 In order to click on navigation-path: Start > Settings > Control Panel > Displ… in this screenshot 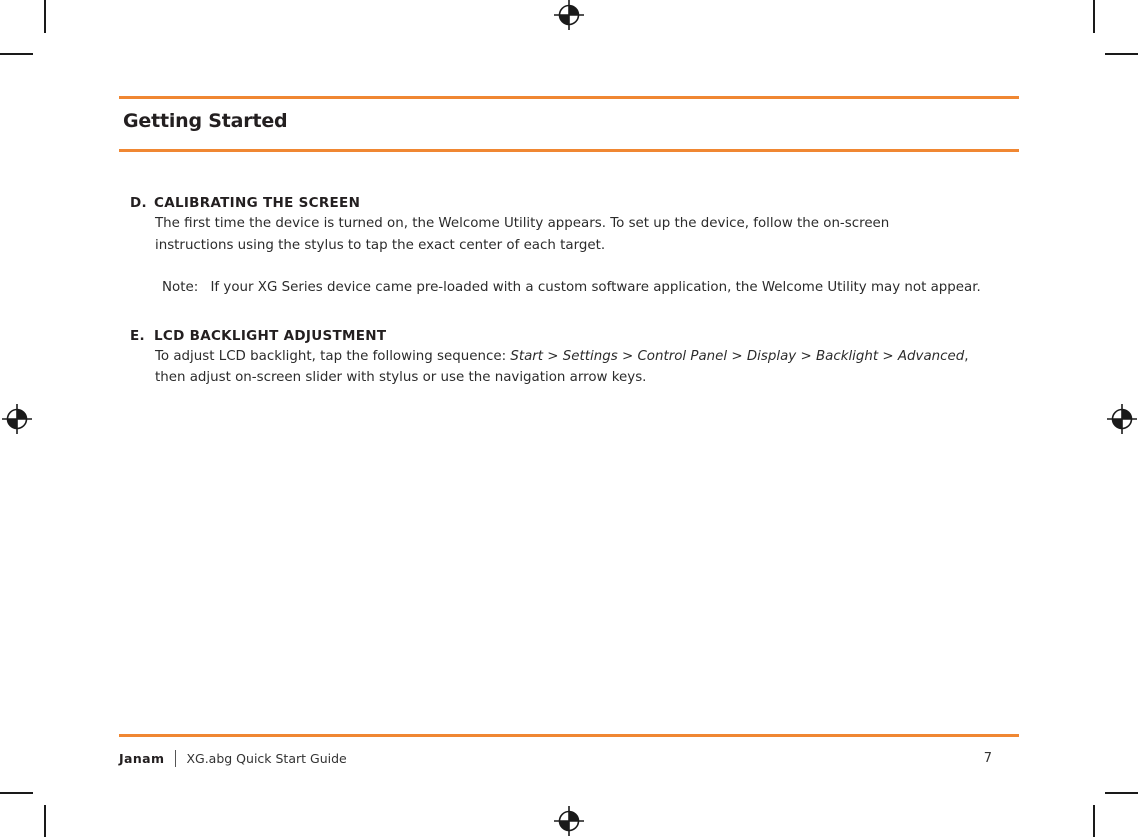, I will do `click(737, 356)`.